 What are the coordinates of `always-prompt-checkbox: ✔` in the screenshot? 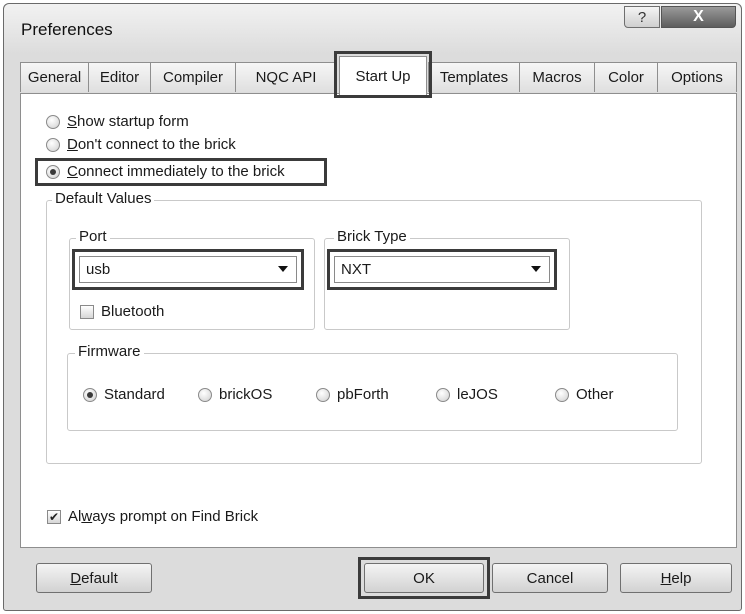 It's located at (54, 516).